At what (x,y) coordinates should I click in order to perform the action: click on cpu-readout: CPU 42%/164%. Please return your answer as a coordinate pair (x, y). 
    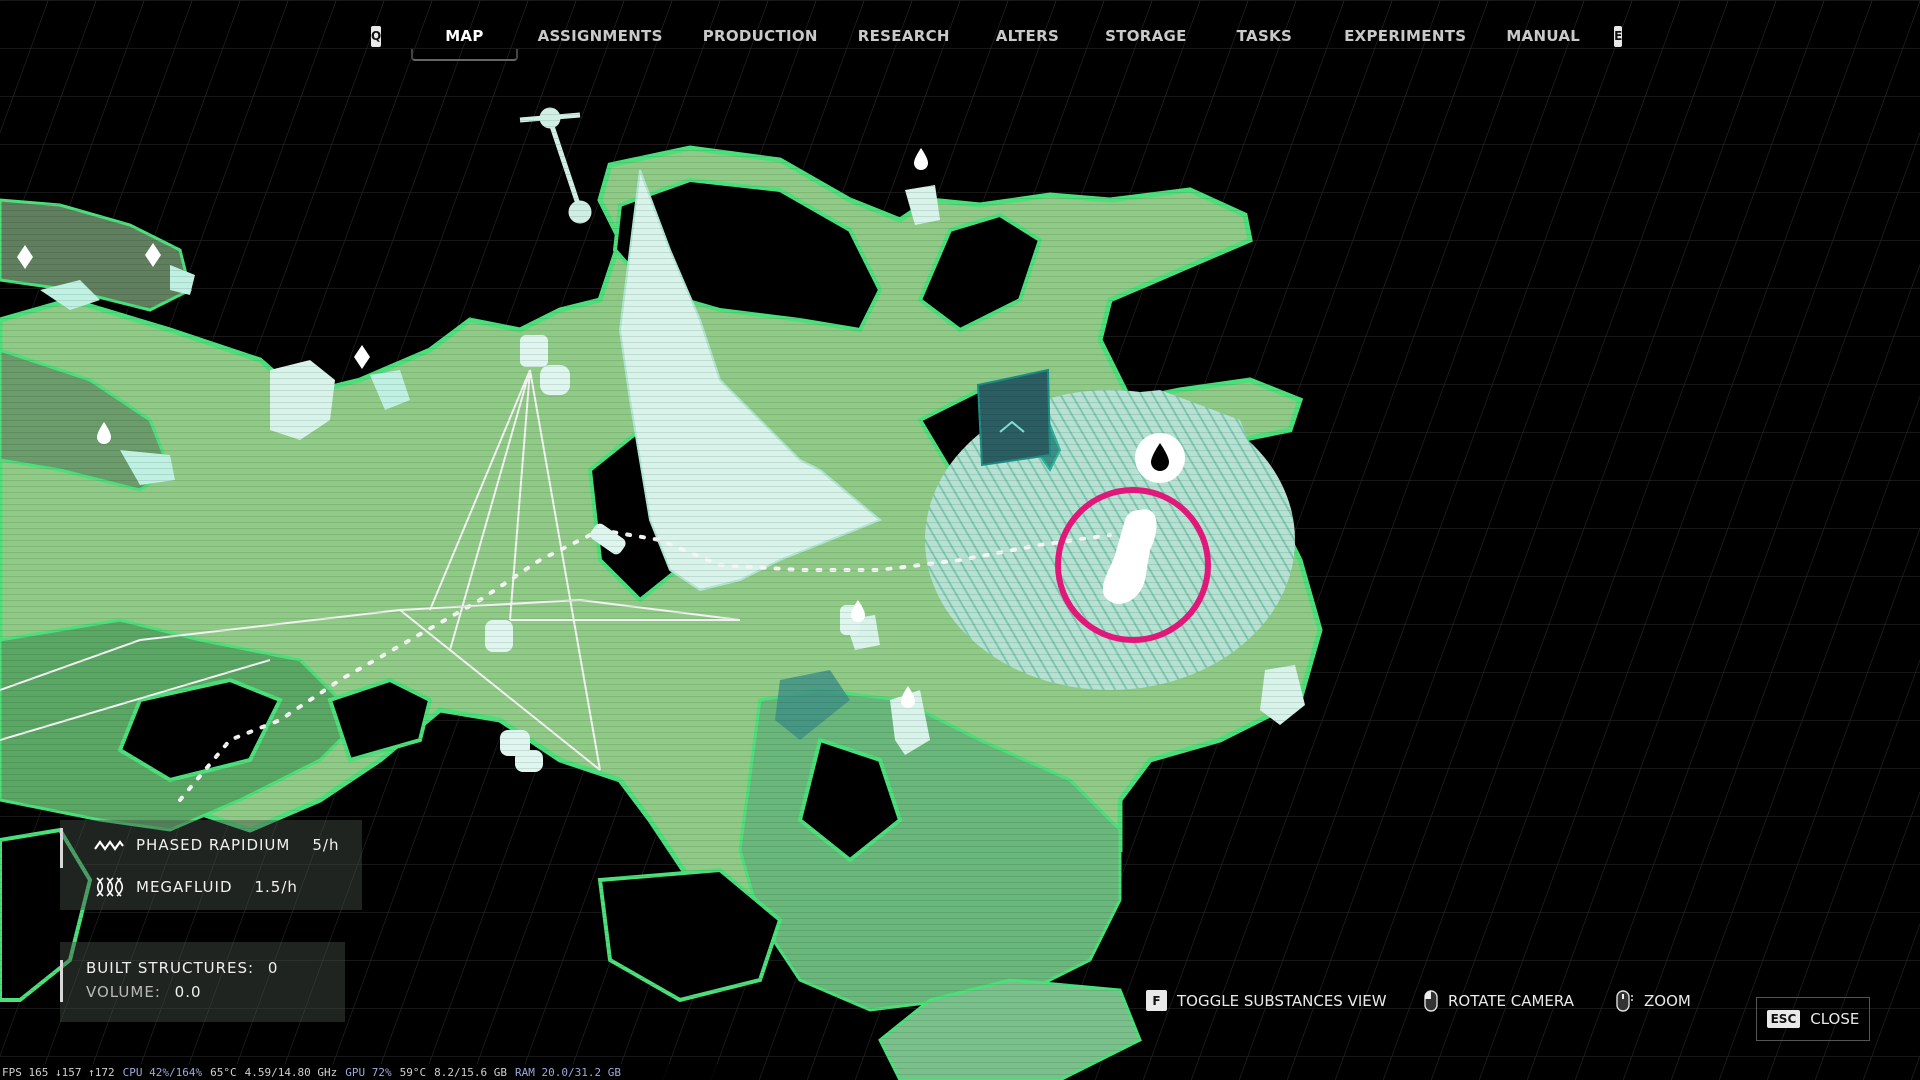
    Looking at the image, I should click on (162, 1072).